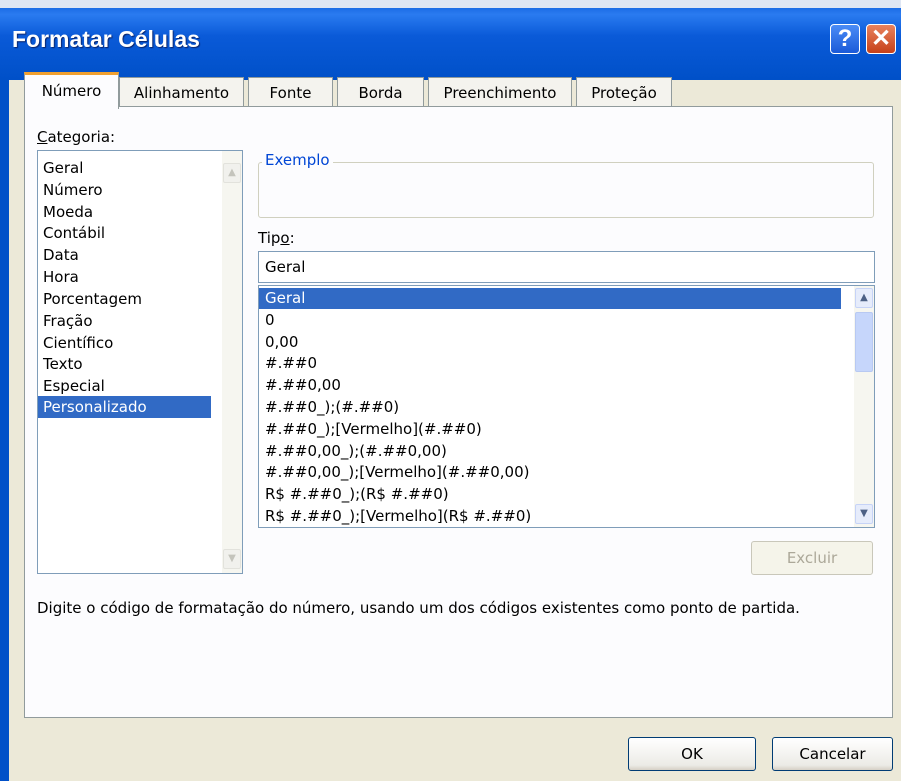 This screenshot has width=901, height=781. I want to click on list-item: #.##0_);(#.##0), so click(329, 407).